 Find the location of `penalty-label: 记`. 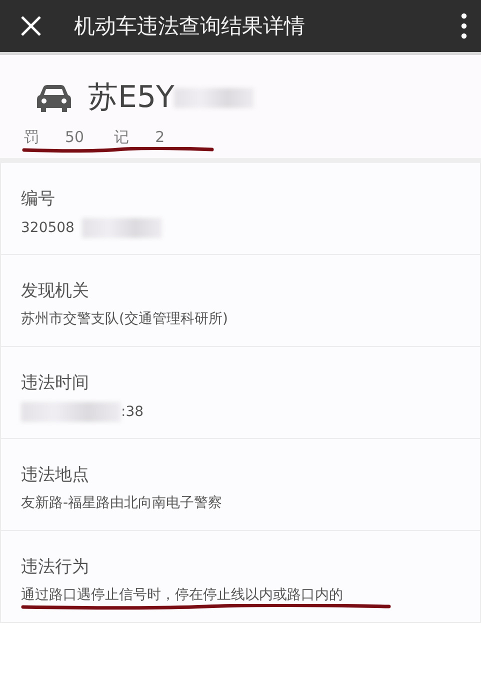

penalty-label: 记 is located at coordinates (122, 137).